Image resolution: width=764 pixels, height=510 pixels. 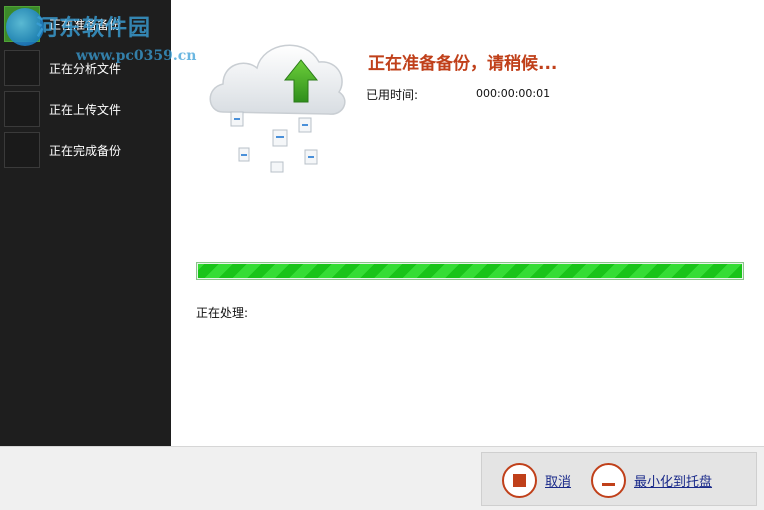 I want to click on progress-bar, so click(x=470, y=271).